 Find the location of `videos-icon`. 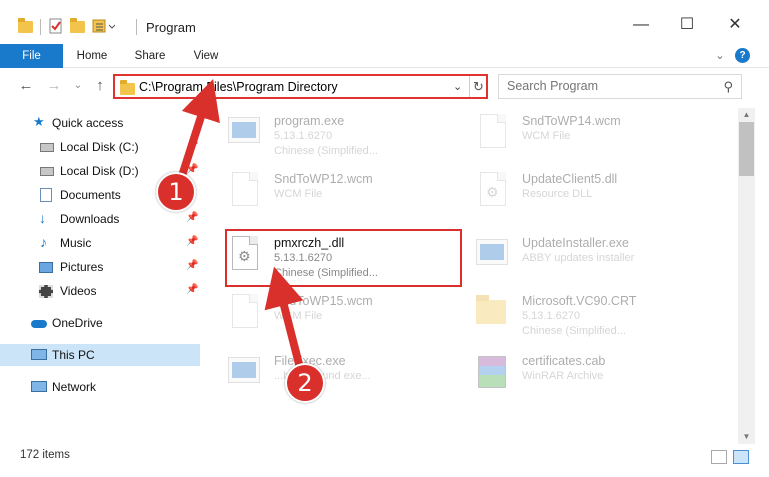

videos-icon is located at coordinates (46, 291).